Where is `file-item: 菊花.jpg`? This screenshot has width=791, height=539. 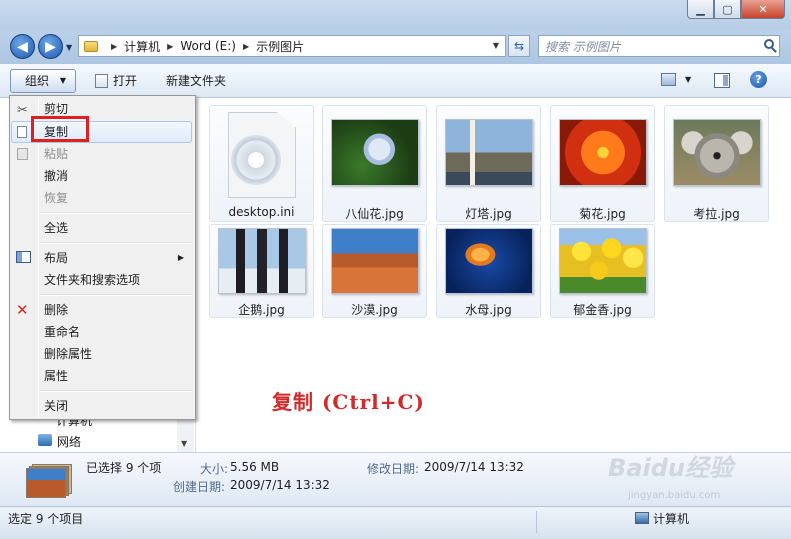 file-item: 菊花.jpg is located at coordinates (602, 163).